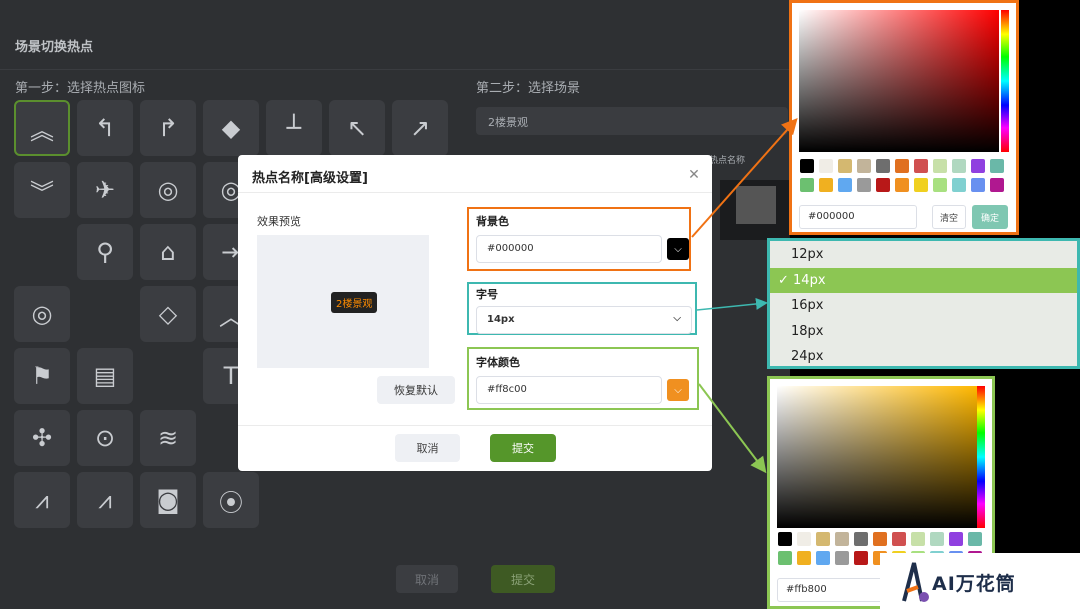 Image resolution: width=1080 pixels, height=609 pixels. What do you see at coordinates (105, 252) in the screenshot?
I see `location-pin-icon: ⚲` at bounding box center [105, 252].